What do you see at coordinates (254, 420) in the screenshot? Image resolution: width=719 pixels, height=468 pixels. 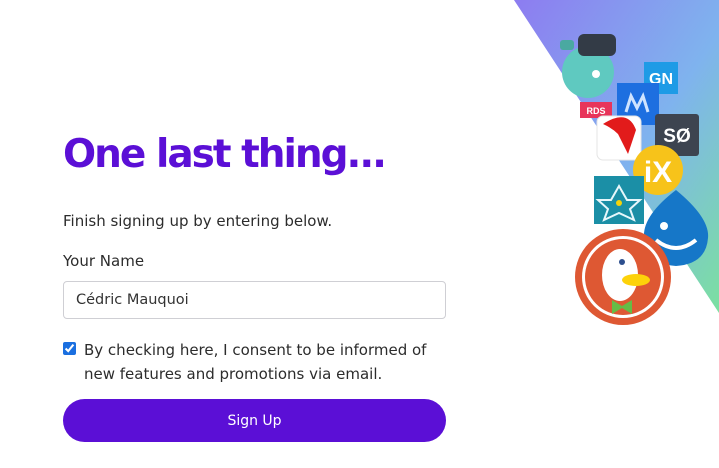 I see `sign-up-button: Sign Up` at bounding box center [254, 420].